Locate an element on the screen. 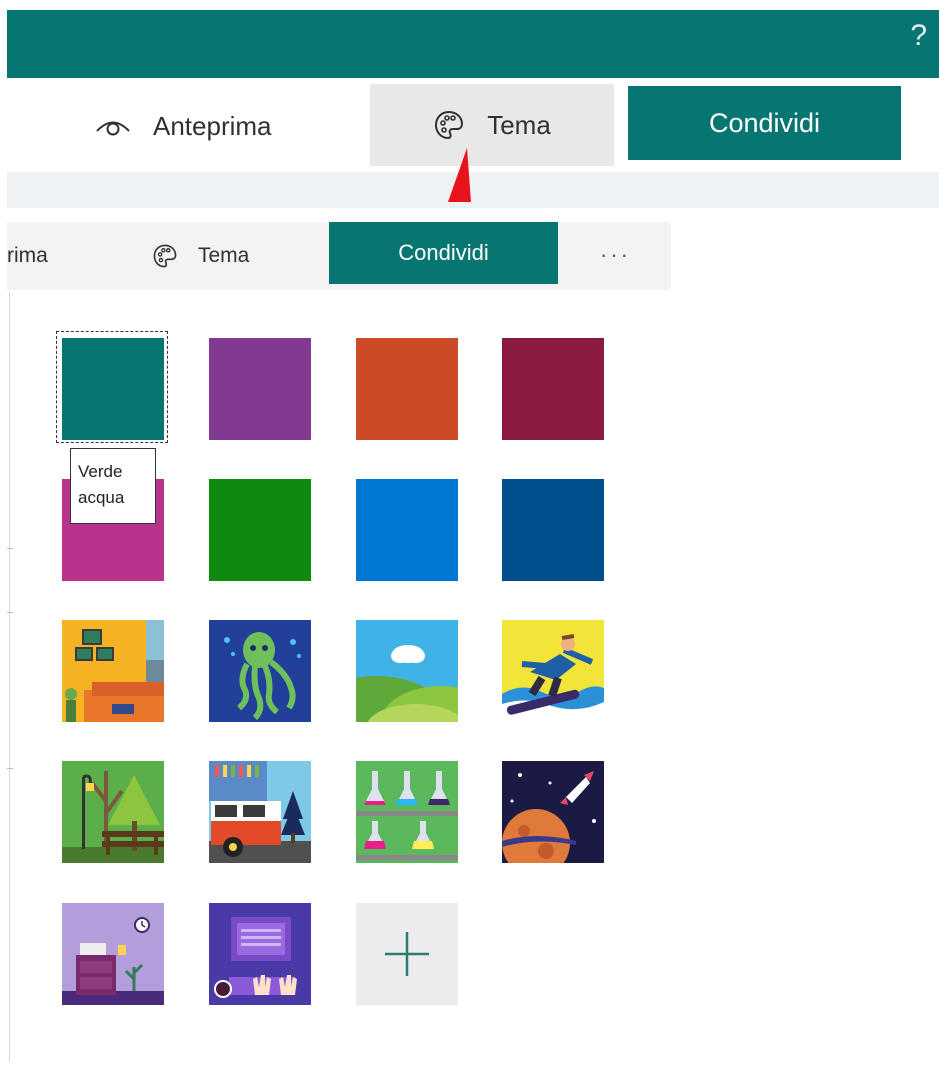 Image resolution: width=939 pixels, height=1077 pixels. theme-computer is located at coordinates (260, 954).